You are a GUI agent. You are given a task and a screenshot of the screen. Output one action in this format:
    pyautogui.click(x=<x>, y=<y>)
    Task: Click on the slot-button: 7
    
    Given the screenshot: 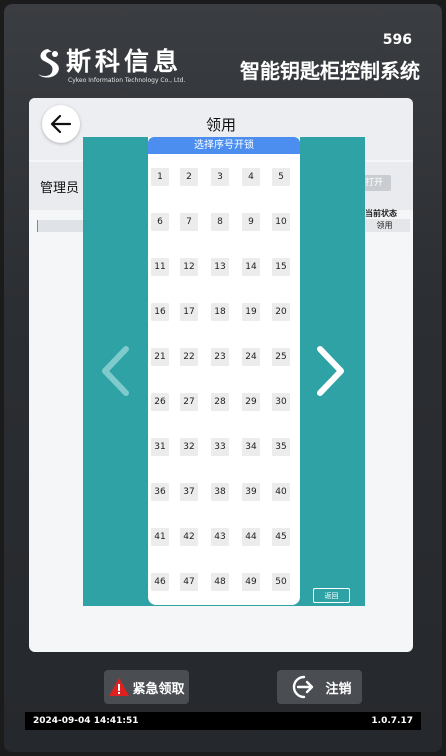 What is the action you would take?
    pyautogui.click(x=189, y=222)
    